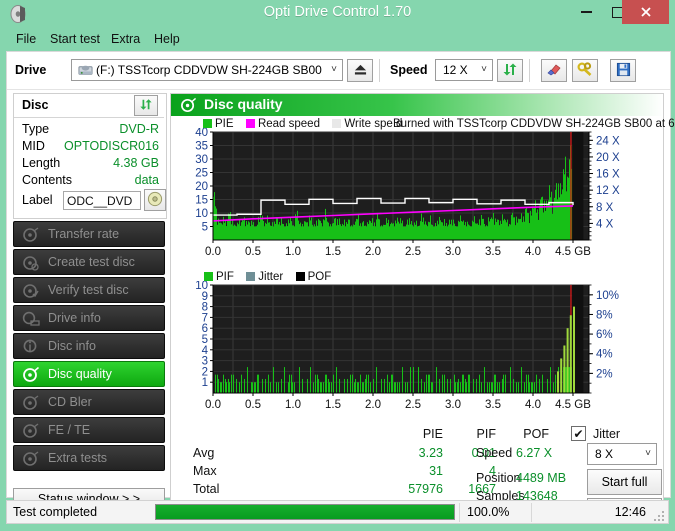 This screenshot has width=675, height=531. I want to click on refresh-button, so click(510, 70).